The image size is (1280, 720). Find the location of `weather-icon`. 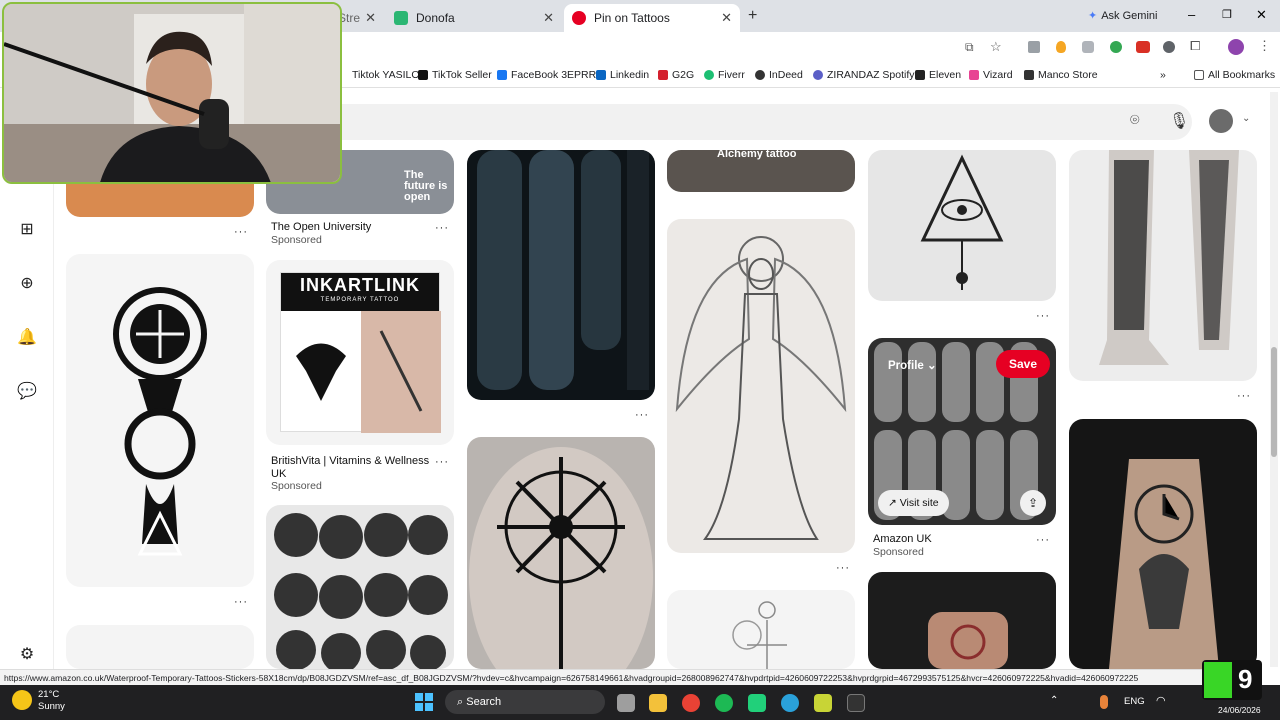

weather-icon is located at coordinates (22, 700).